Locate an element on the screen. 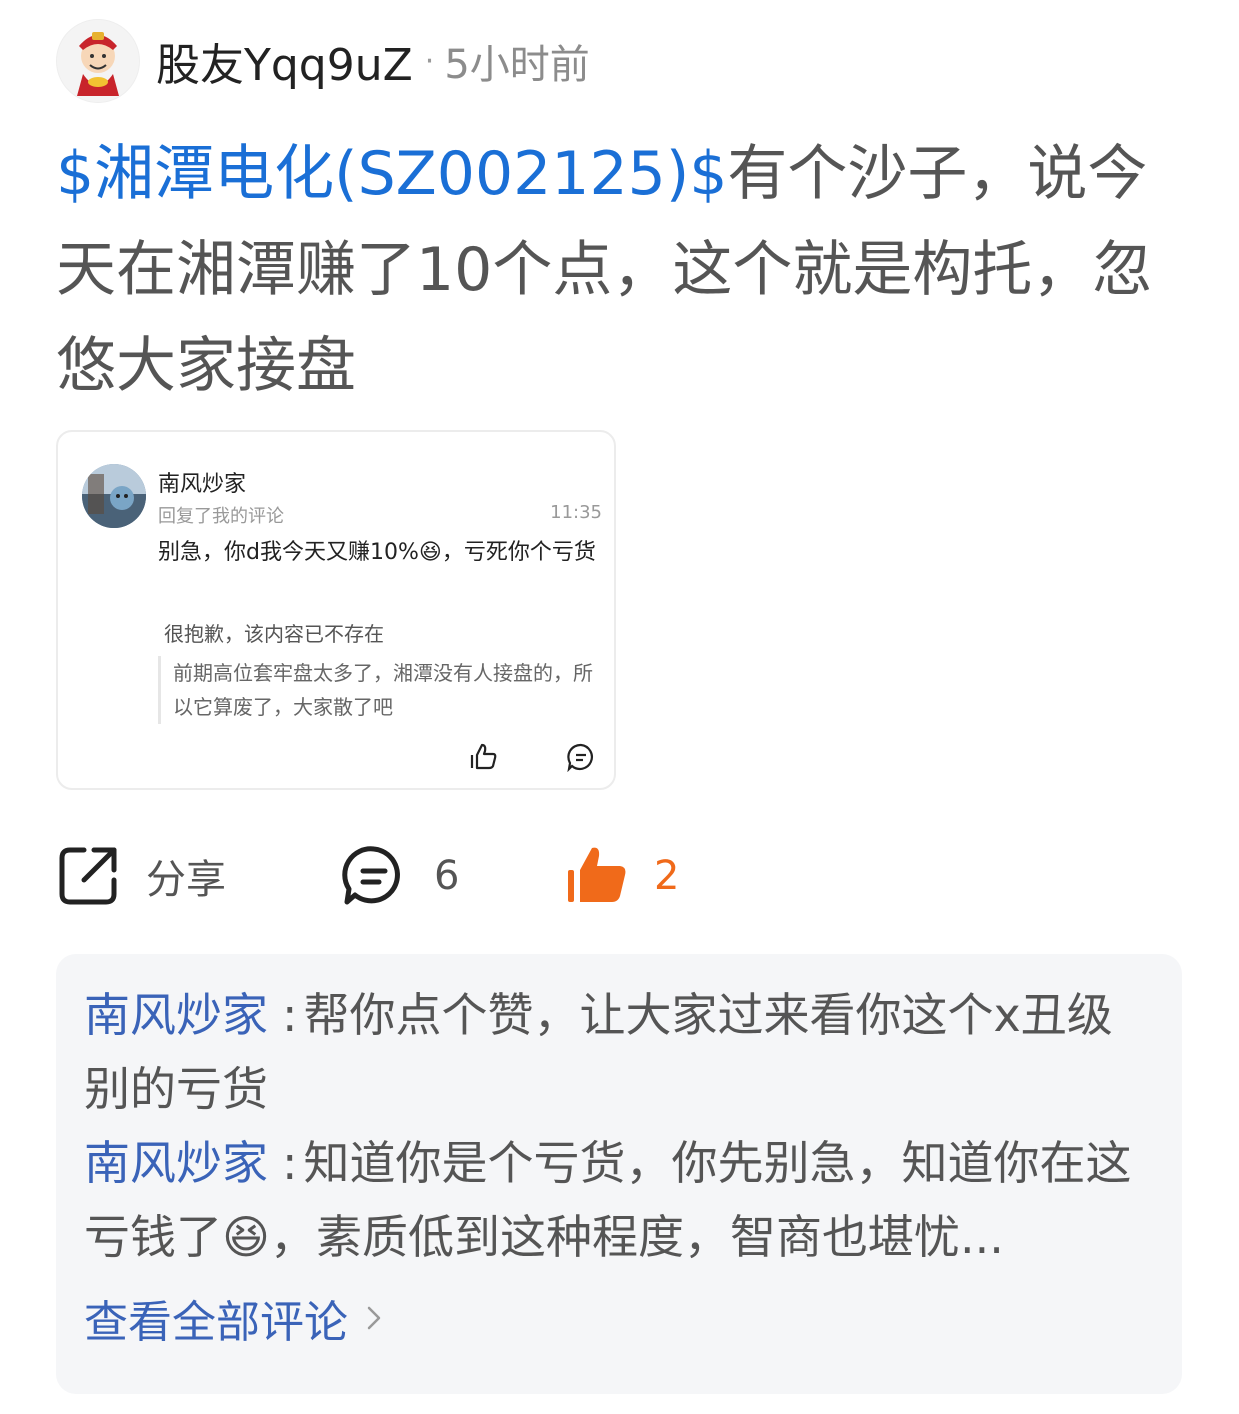 Image resolution: width=1239 pixels, height=1414 pixels. chevron-right-icon is located at coordinates (374, 1318).